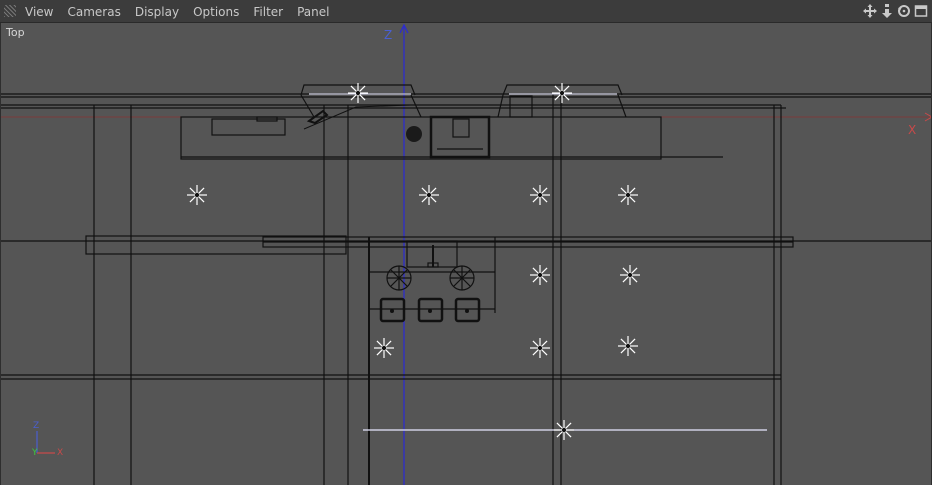  Describe the element at coordinates (10, 11) in the screenshot. I see `panel-grip-icon` at that location.